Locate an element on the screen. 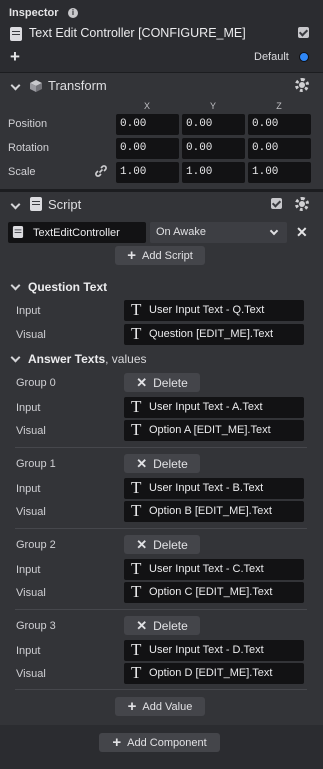  question-visual-value: Question [EDIT_ME].Text is located at coordinates (211, 334).